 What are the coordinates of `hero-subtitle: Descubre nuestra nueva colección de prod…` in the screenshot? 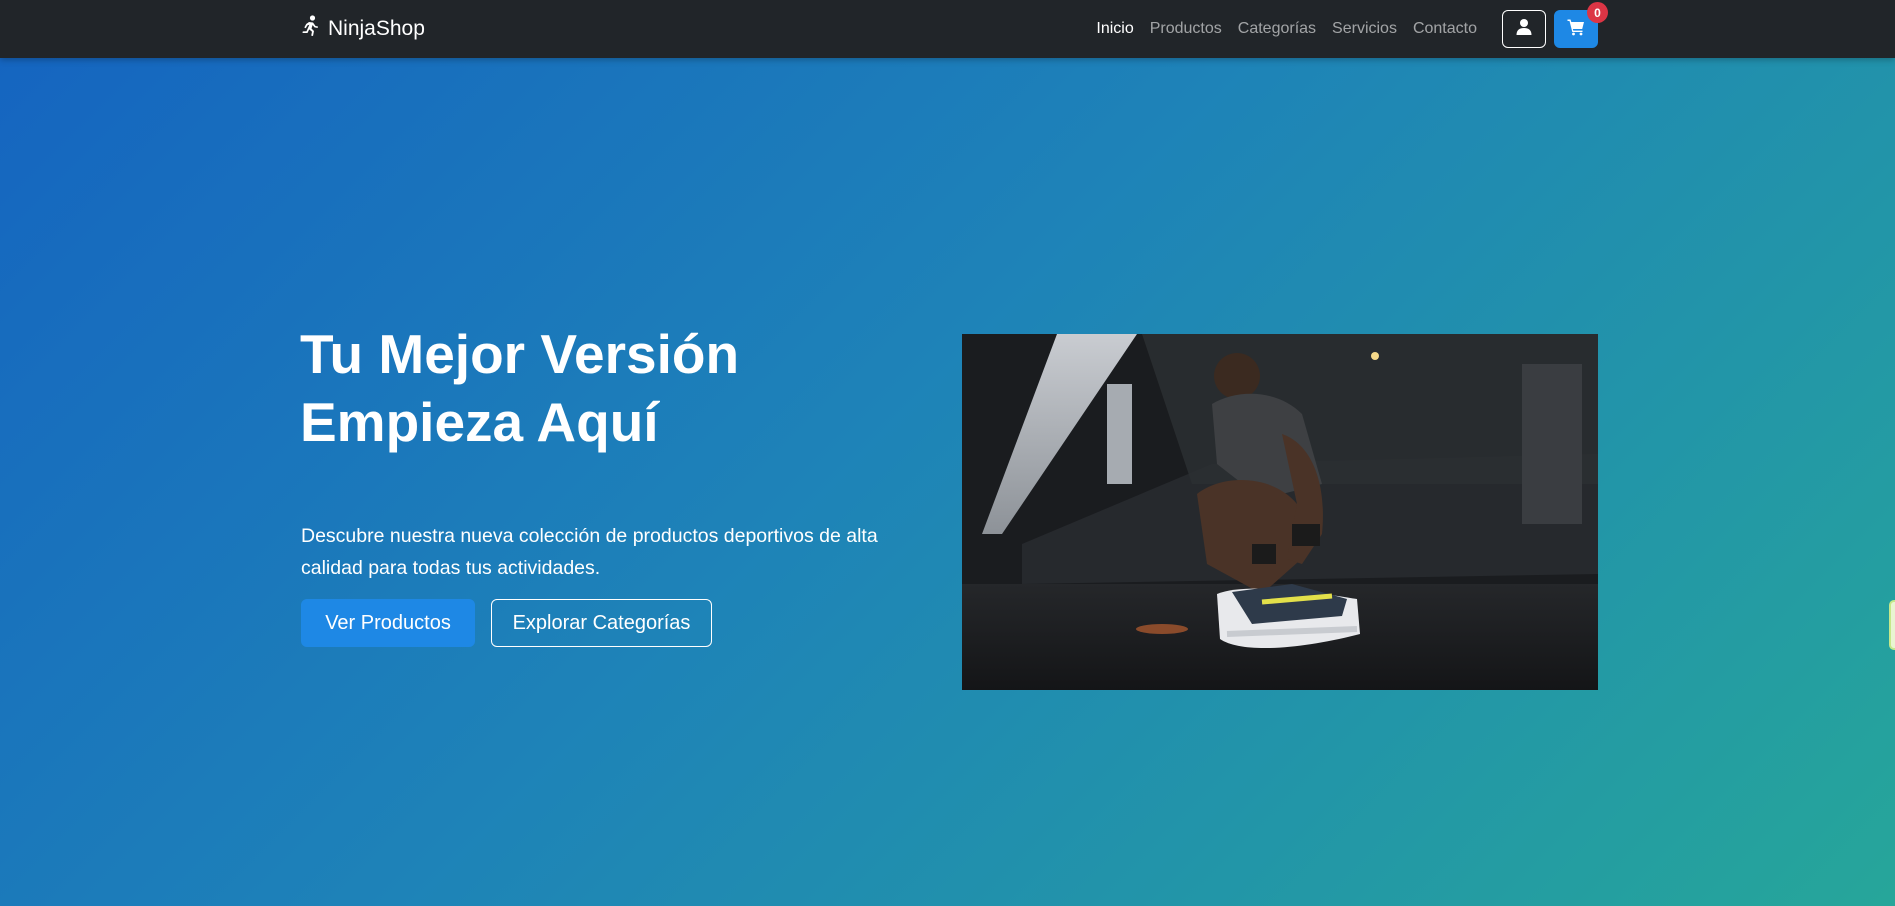 It's located at (589, 552).